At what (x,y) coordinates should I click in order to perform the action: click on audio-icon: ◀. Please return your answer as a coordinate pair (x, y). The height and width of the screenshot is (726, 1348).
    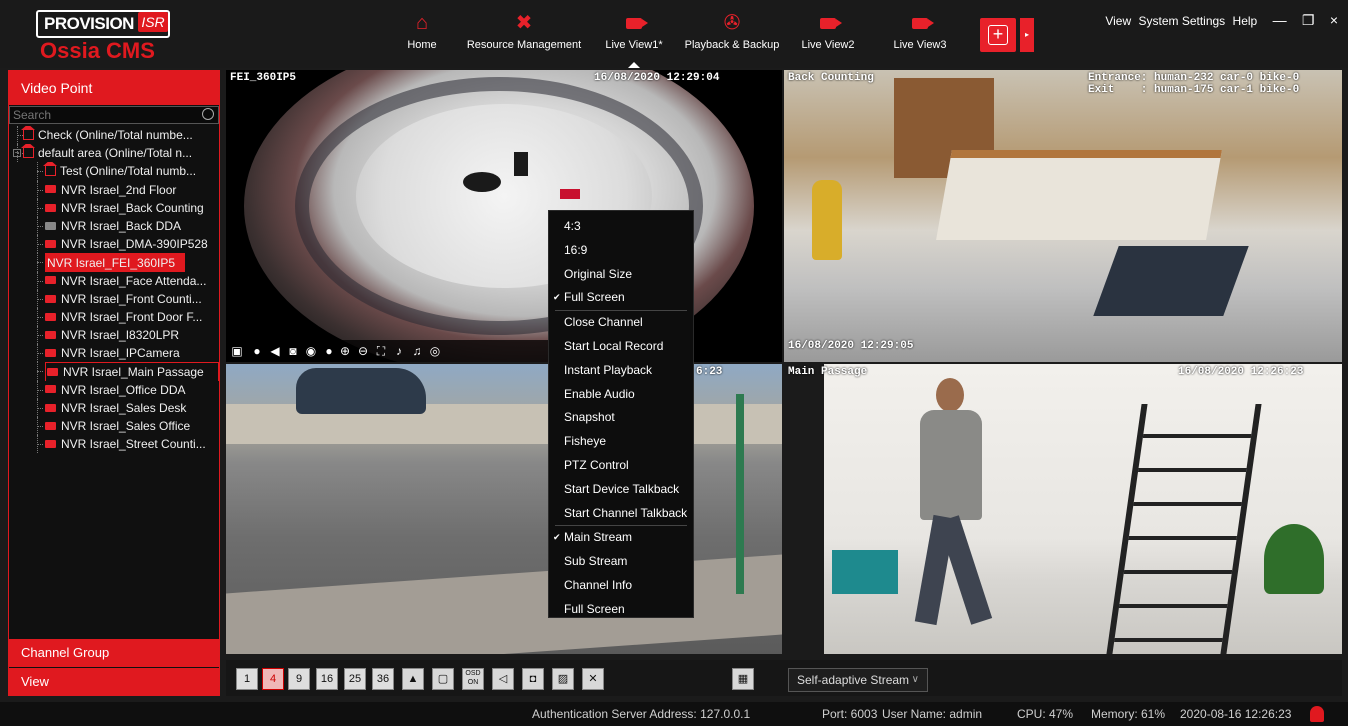
    Looking at the image, I should click on (275, 351).